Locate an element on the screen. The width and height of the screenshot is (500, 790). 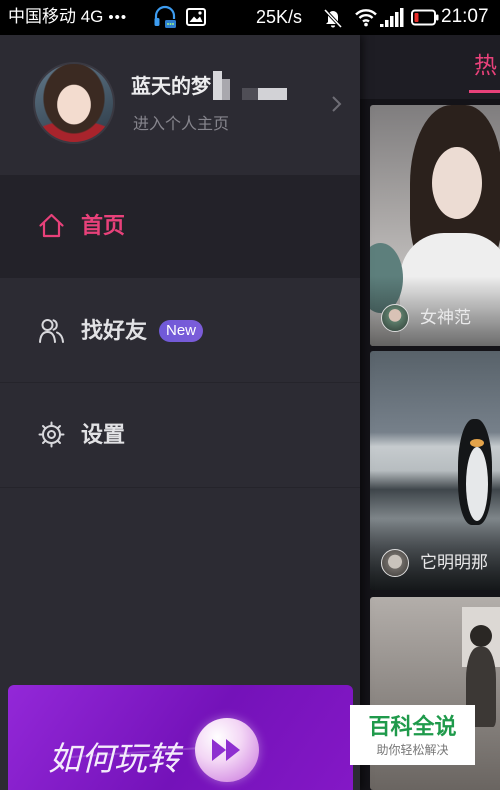
banner-title: 如何玩转 is located at coordinates (114, 758).